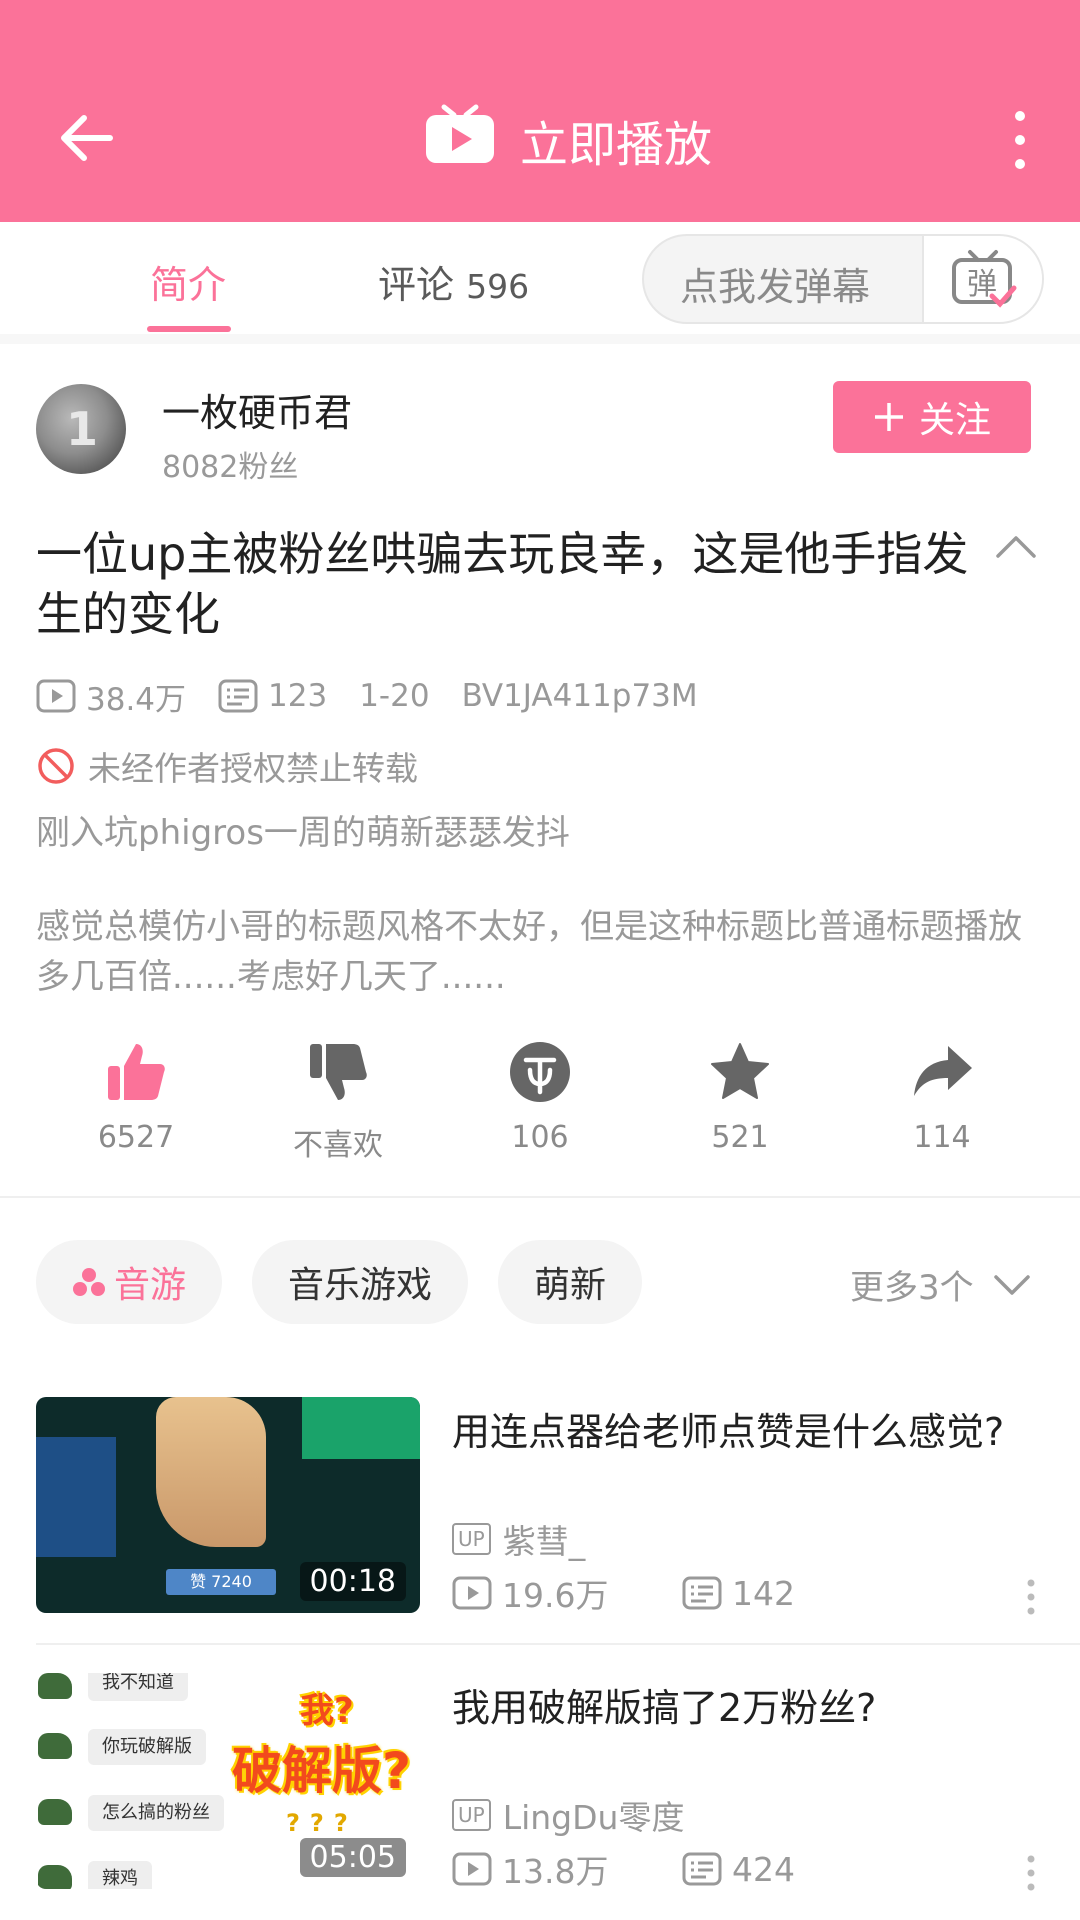 Image resolution: width=1080 pixels, height=1920 pixels. What do you see at coordinates (763, 1869) in the screenshot?
I see `related-danmaku-value: 424` at bounding box center [763, 1869].